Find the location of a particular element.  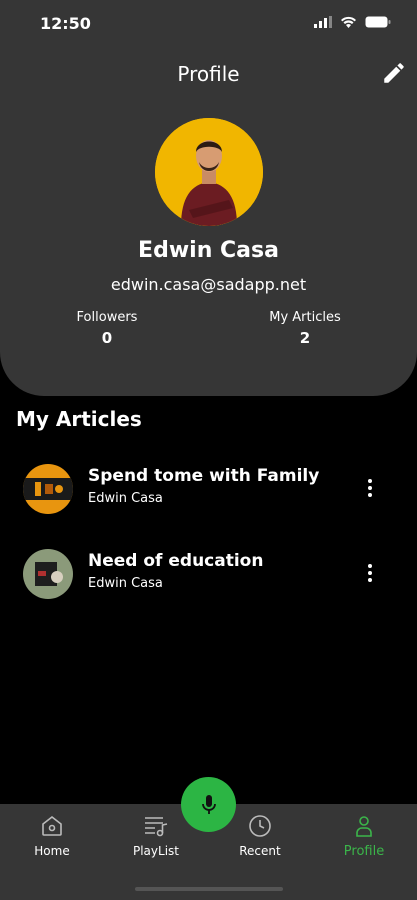

edit-button is located at coordinates (394, 73).